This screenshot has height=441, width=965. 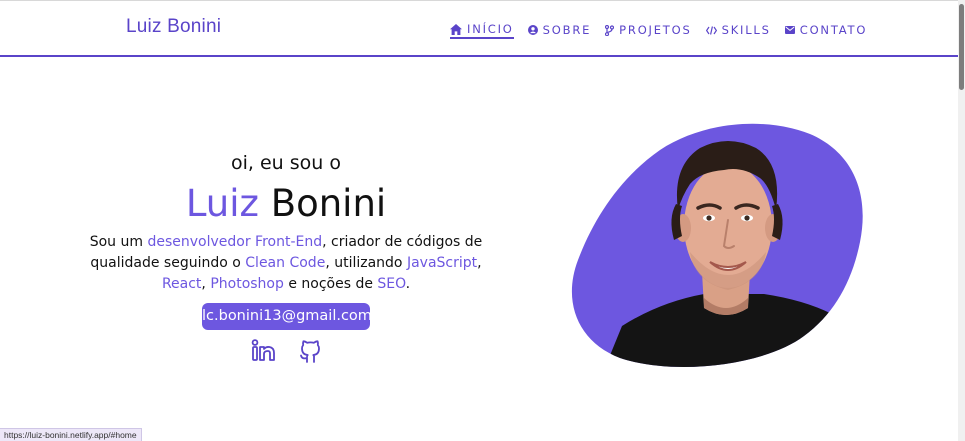 I want to click on nav-item-skills: Skills, so click(x=738, y=30).